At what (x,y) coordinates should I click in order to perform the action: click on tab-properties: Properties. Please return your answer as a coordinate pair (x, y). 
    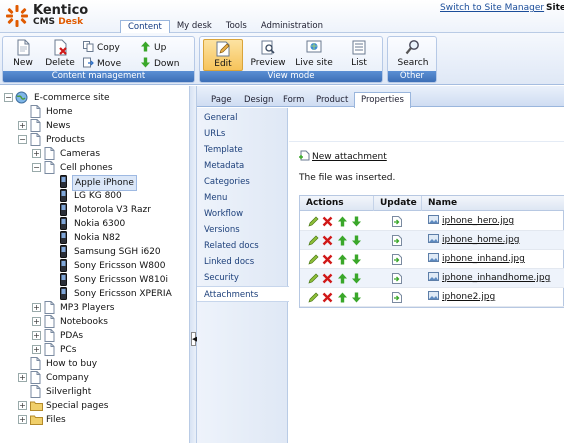
    Looking at the image, I should click on (382, 100).